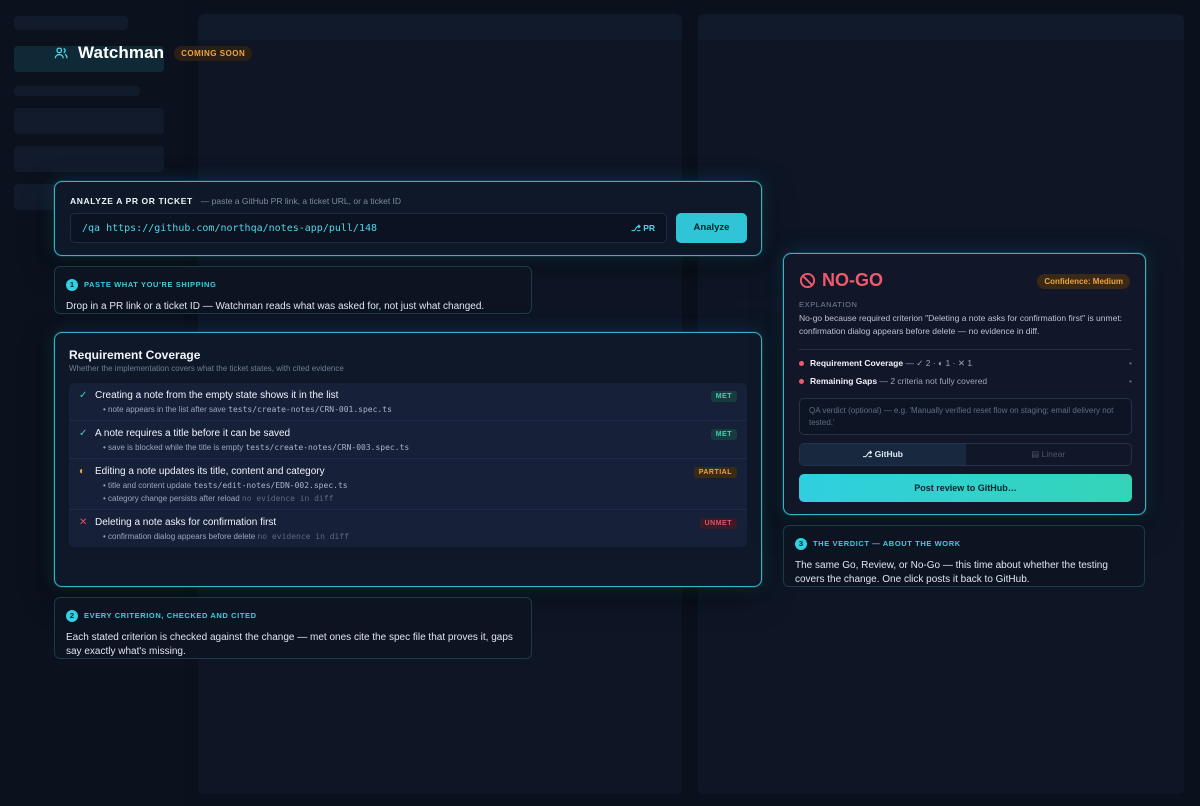 The width and height of the screenshot is (1200, 806). I want to click on input-kind-label: PR, so click(649, 228).